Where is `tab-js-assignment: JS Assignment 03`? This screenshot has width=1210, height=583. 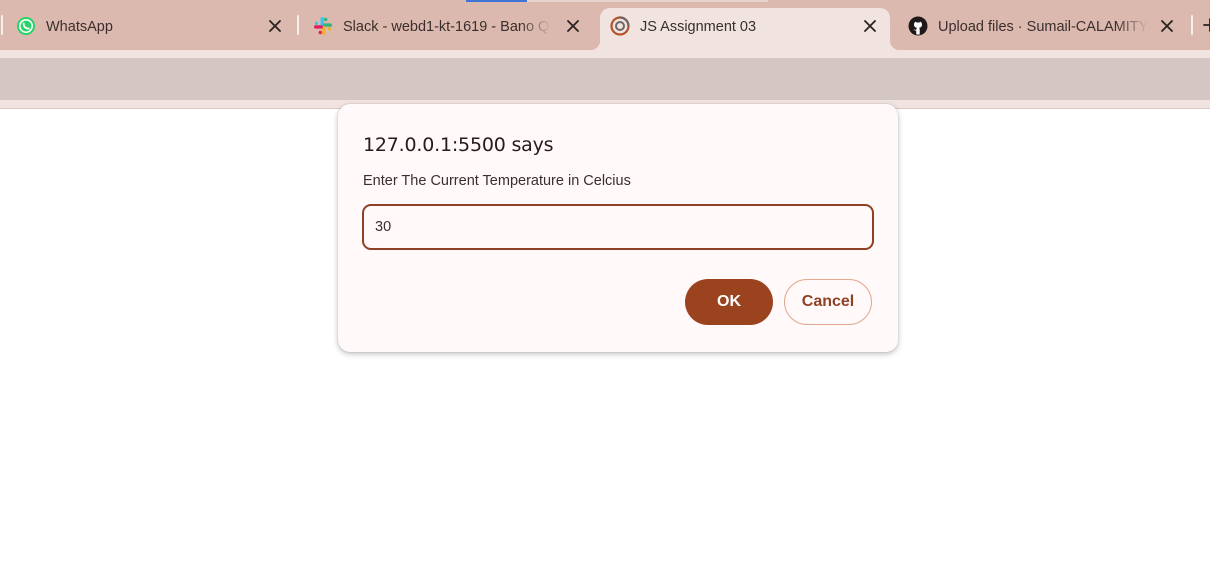 tab-js-assignment: JS Assignment 03 is located at coordinates (745, 29).